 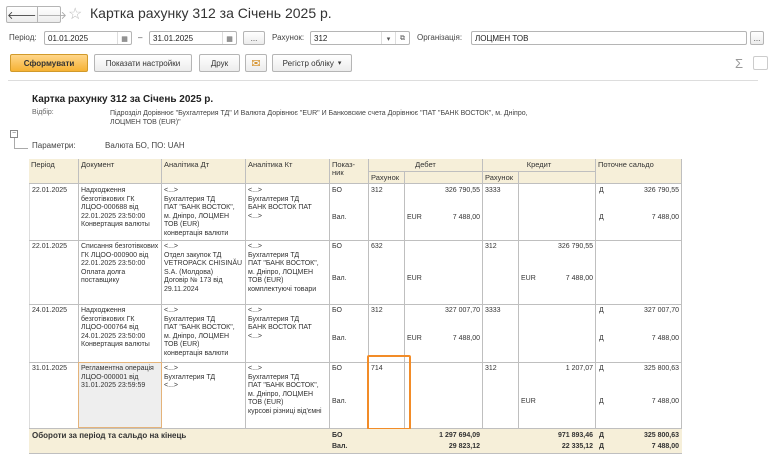 I want to click on organization-field: ЛОЦМЕН ТОВ, so click(x=609, y=38).